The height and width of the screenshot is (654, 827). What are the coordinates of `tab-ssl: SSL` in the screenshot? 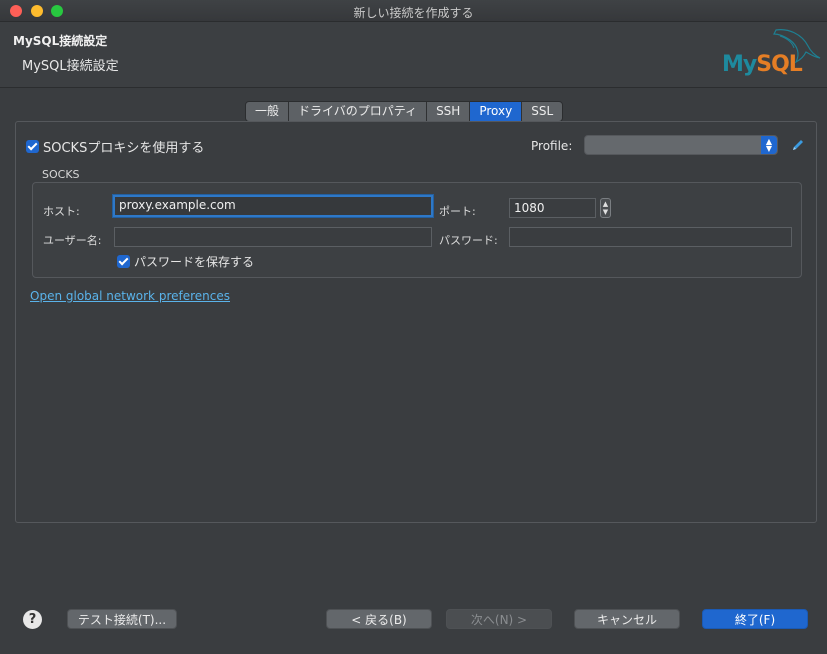 It's located at (542, 111).